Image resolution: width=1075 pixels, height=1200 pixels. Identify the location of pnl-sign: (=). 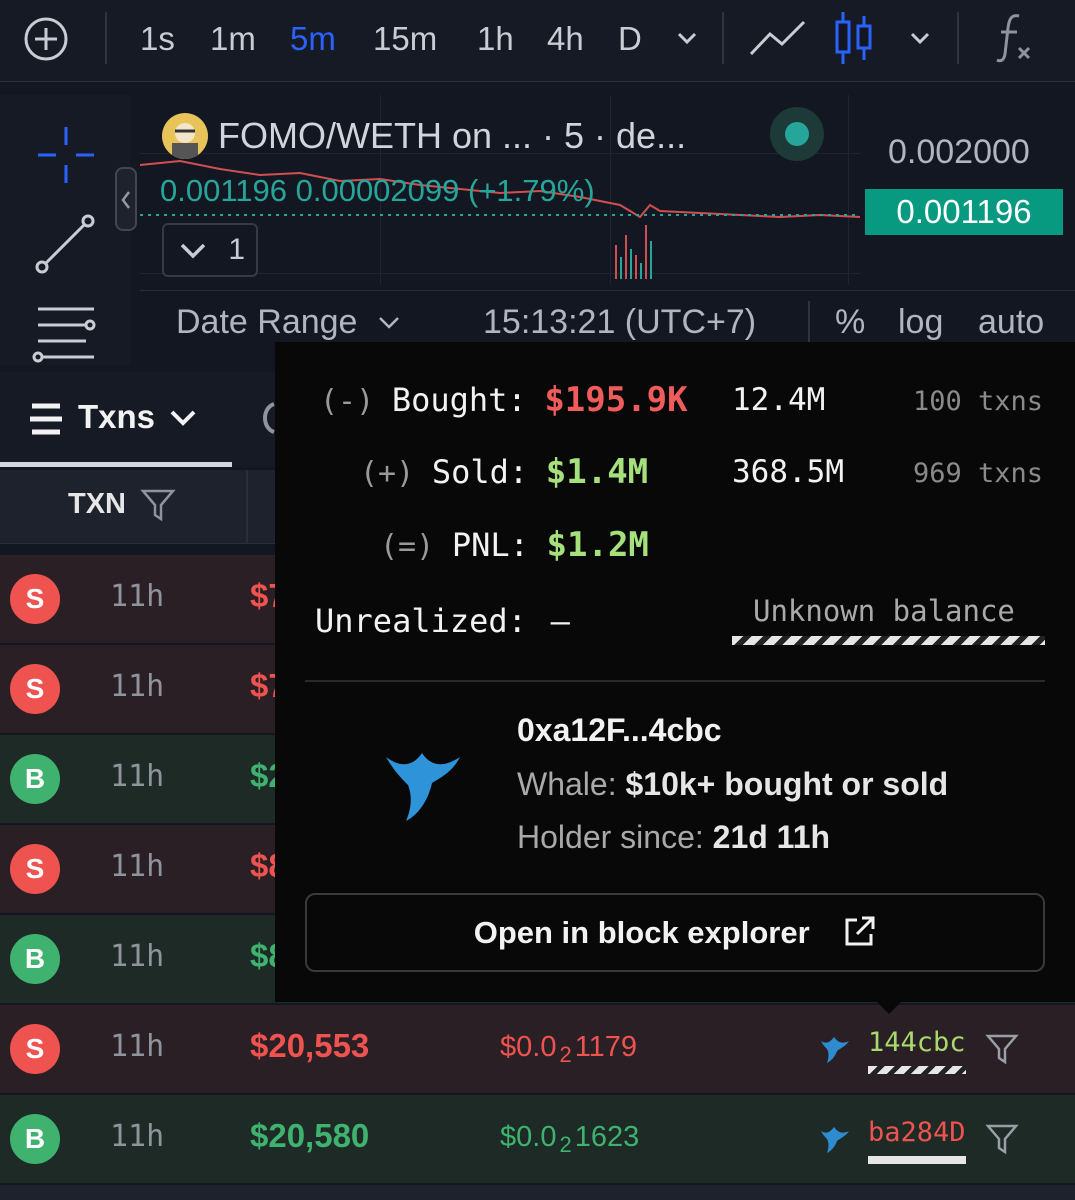
(407, 546).